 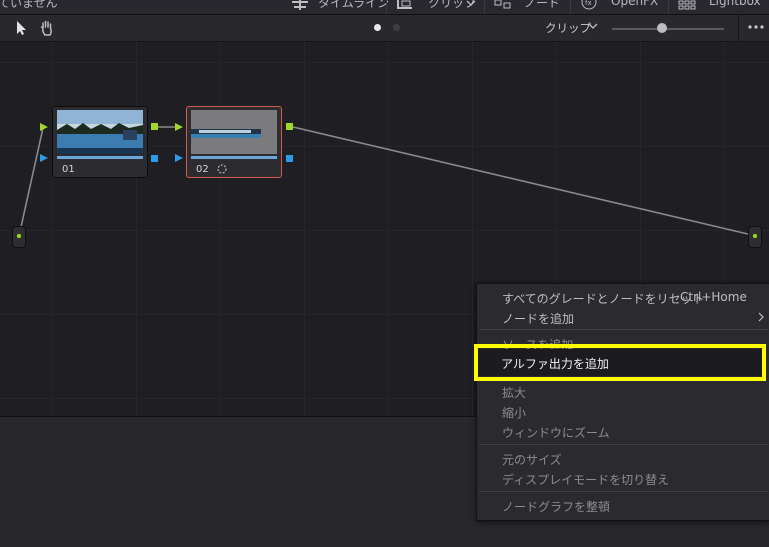 What do you see at coordinates (47, 28) in the screenshot?
I see `hand-icon` at bounding box center [47, 28].